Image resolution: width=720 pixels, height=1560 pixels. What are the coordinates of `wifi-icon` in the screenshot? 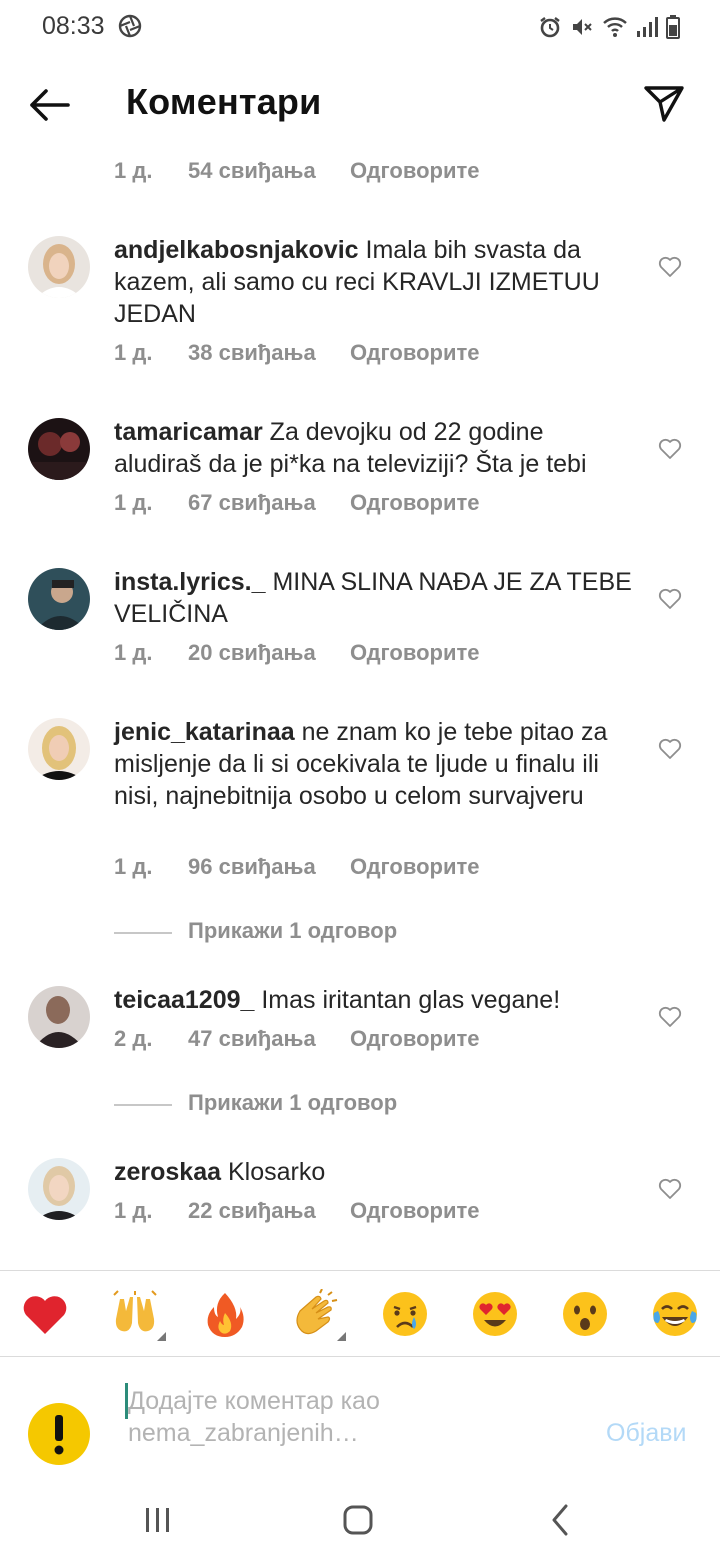 It's located at (615, 27).